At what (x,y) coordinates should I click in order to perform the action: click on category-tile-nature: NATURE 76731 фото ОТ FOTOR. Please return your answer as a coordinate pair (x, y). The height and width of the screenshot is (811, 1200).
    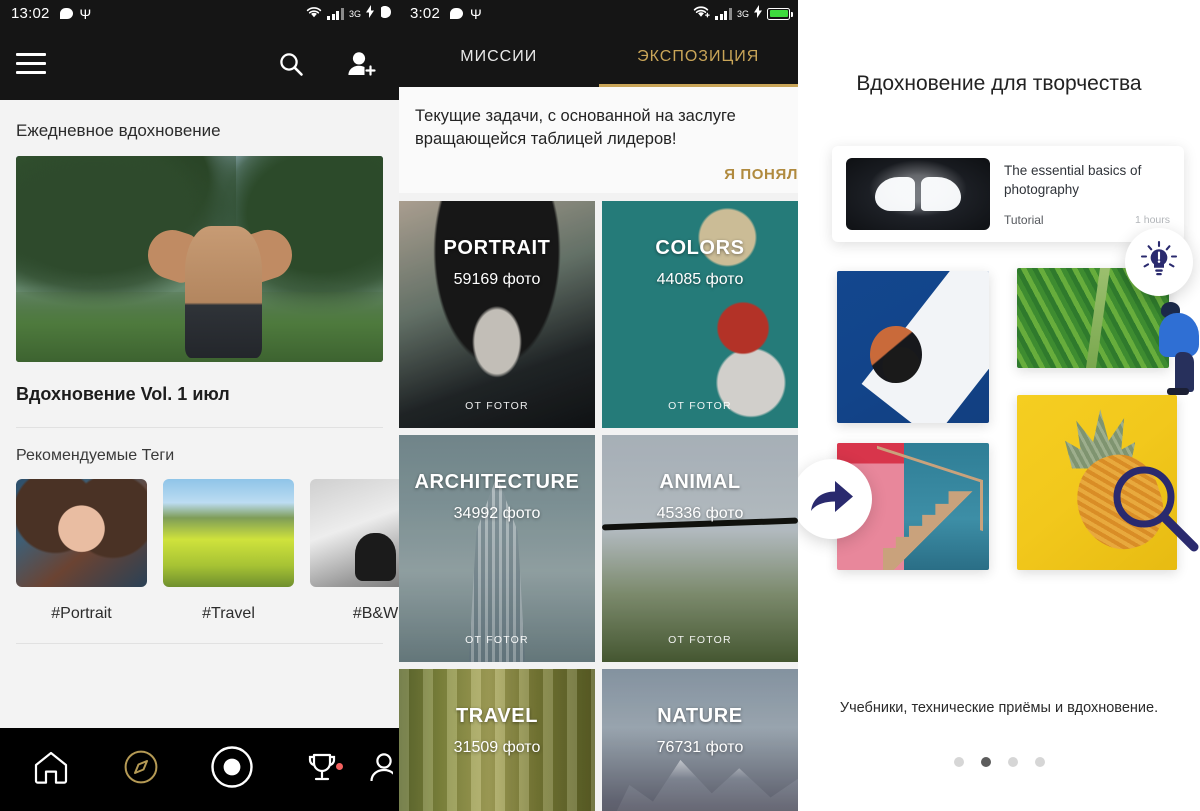
    Looking at the image, I should click on (700, 739).